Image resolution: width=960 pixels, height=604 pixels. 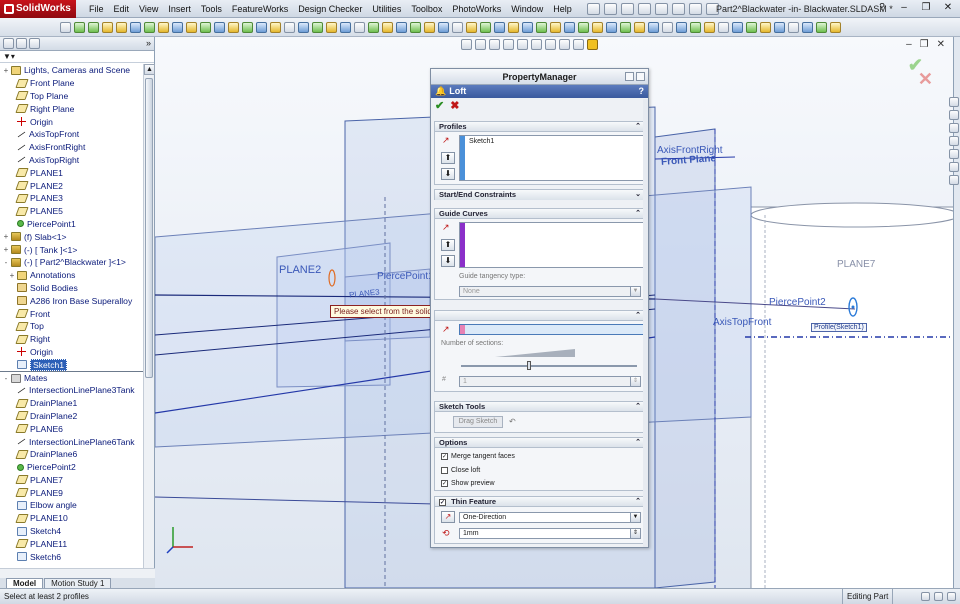 What do you see at coordinates (551, 158) in the screenshot?
I see `profiles-list: Sketch1` at bounding box center [551, 158].